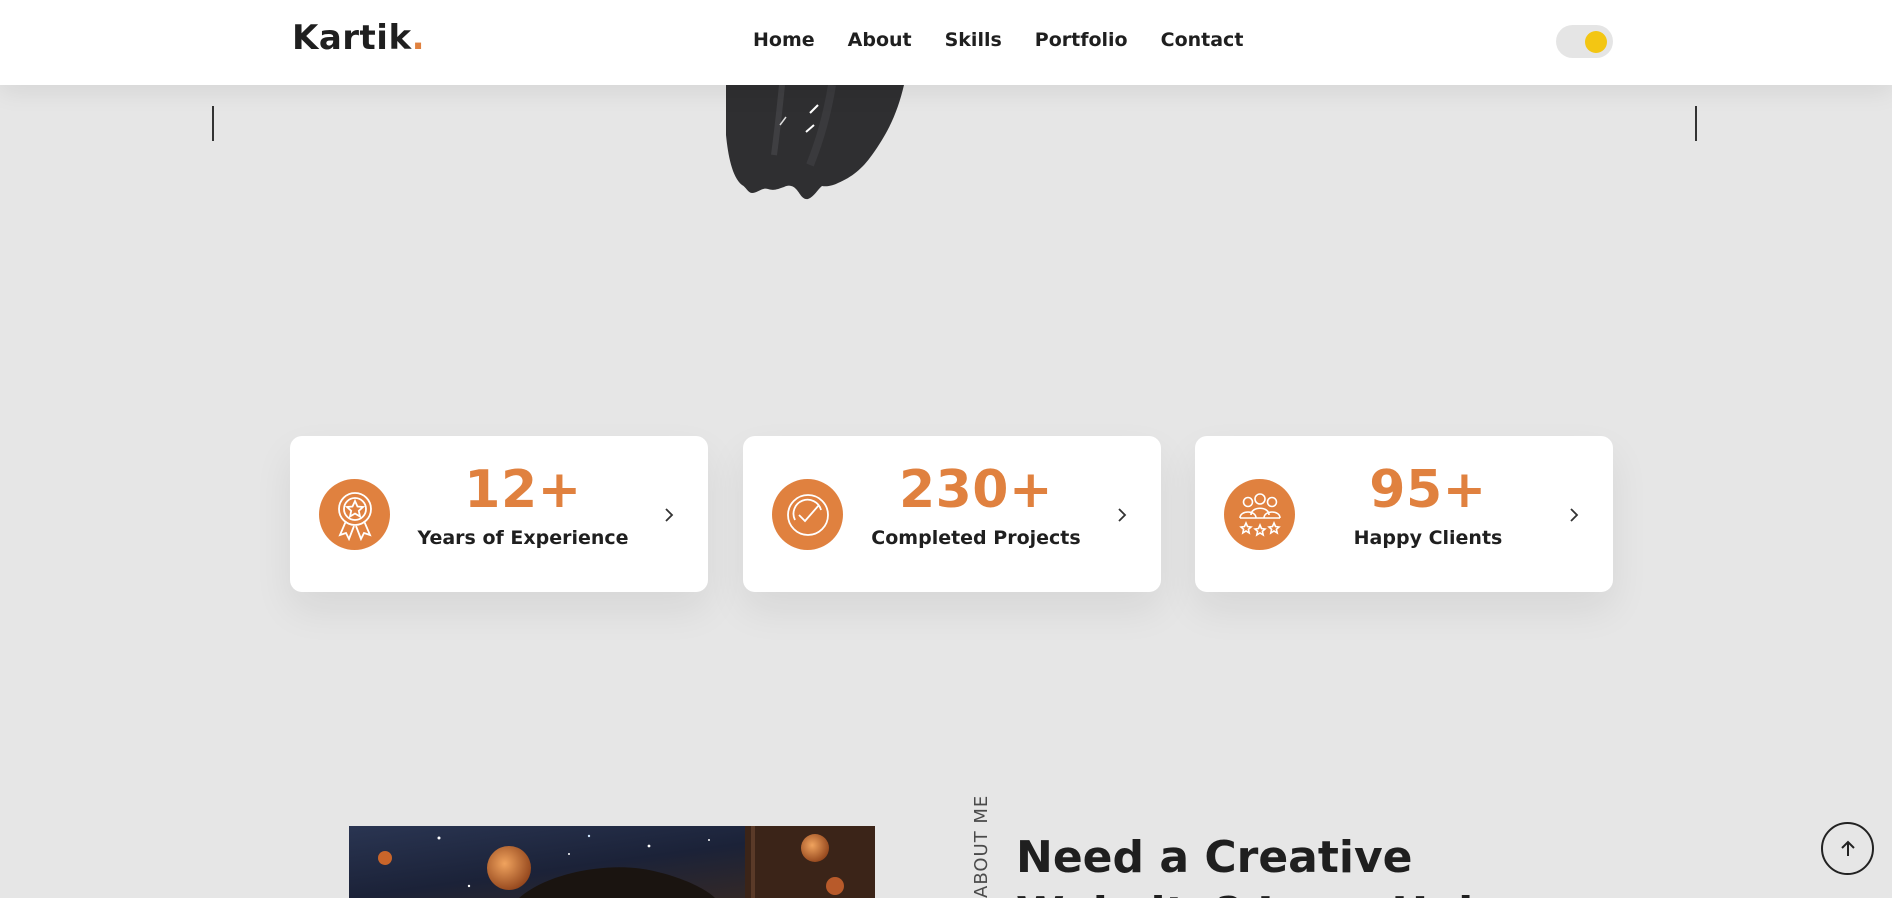 The image size is (1892, 898). Describe the element at coordinates (1214, 857) in the screenshot. I see `about-heading-line1: Need a Creative` at that location.